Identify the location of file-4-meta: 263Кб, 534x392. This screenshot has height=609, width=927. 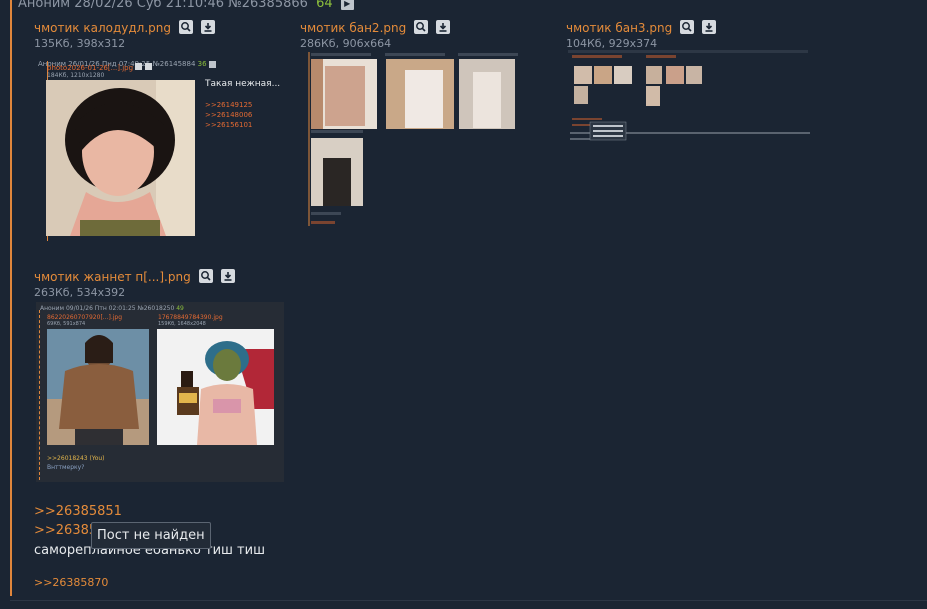
(80, 292).